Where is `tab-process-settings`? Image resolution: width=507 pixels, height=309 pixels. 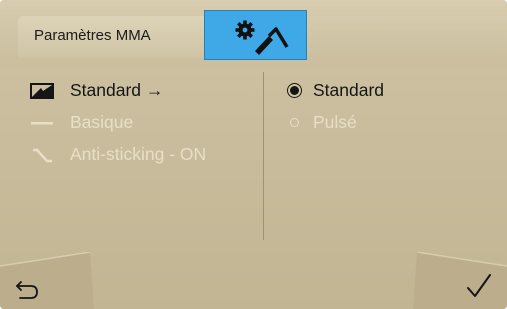
tab-process-settings is located at coordinates (255, 35).